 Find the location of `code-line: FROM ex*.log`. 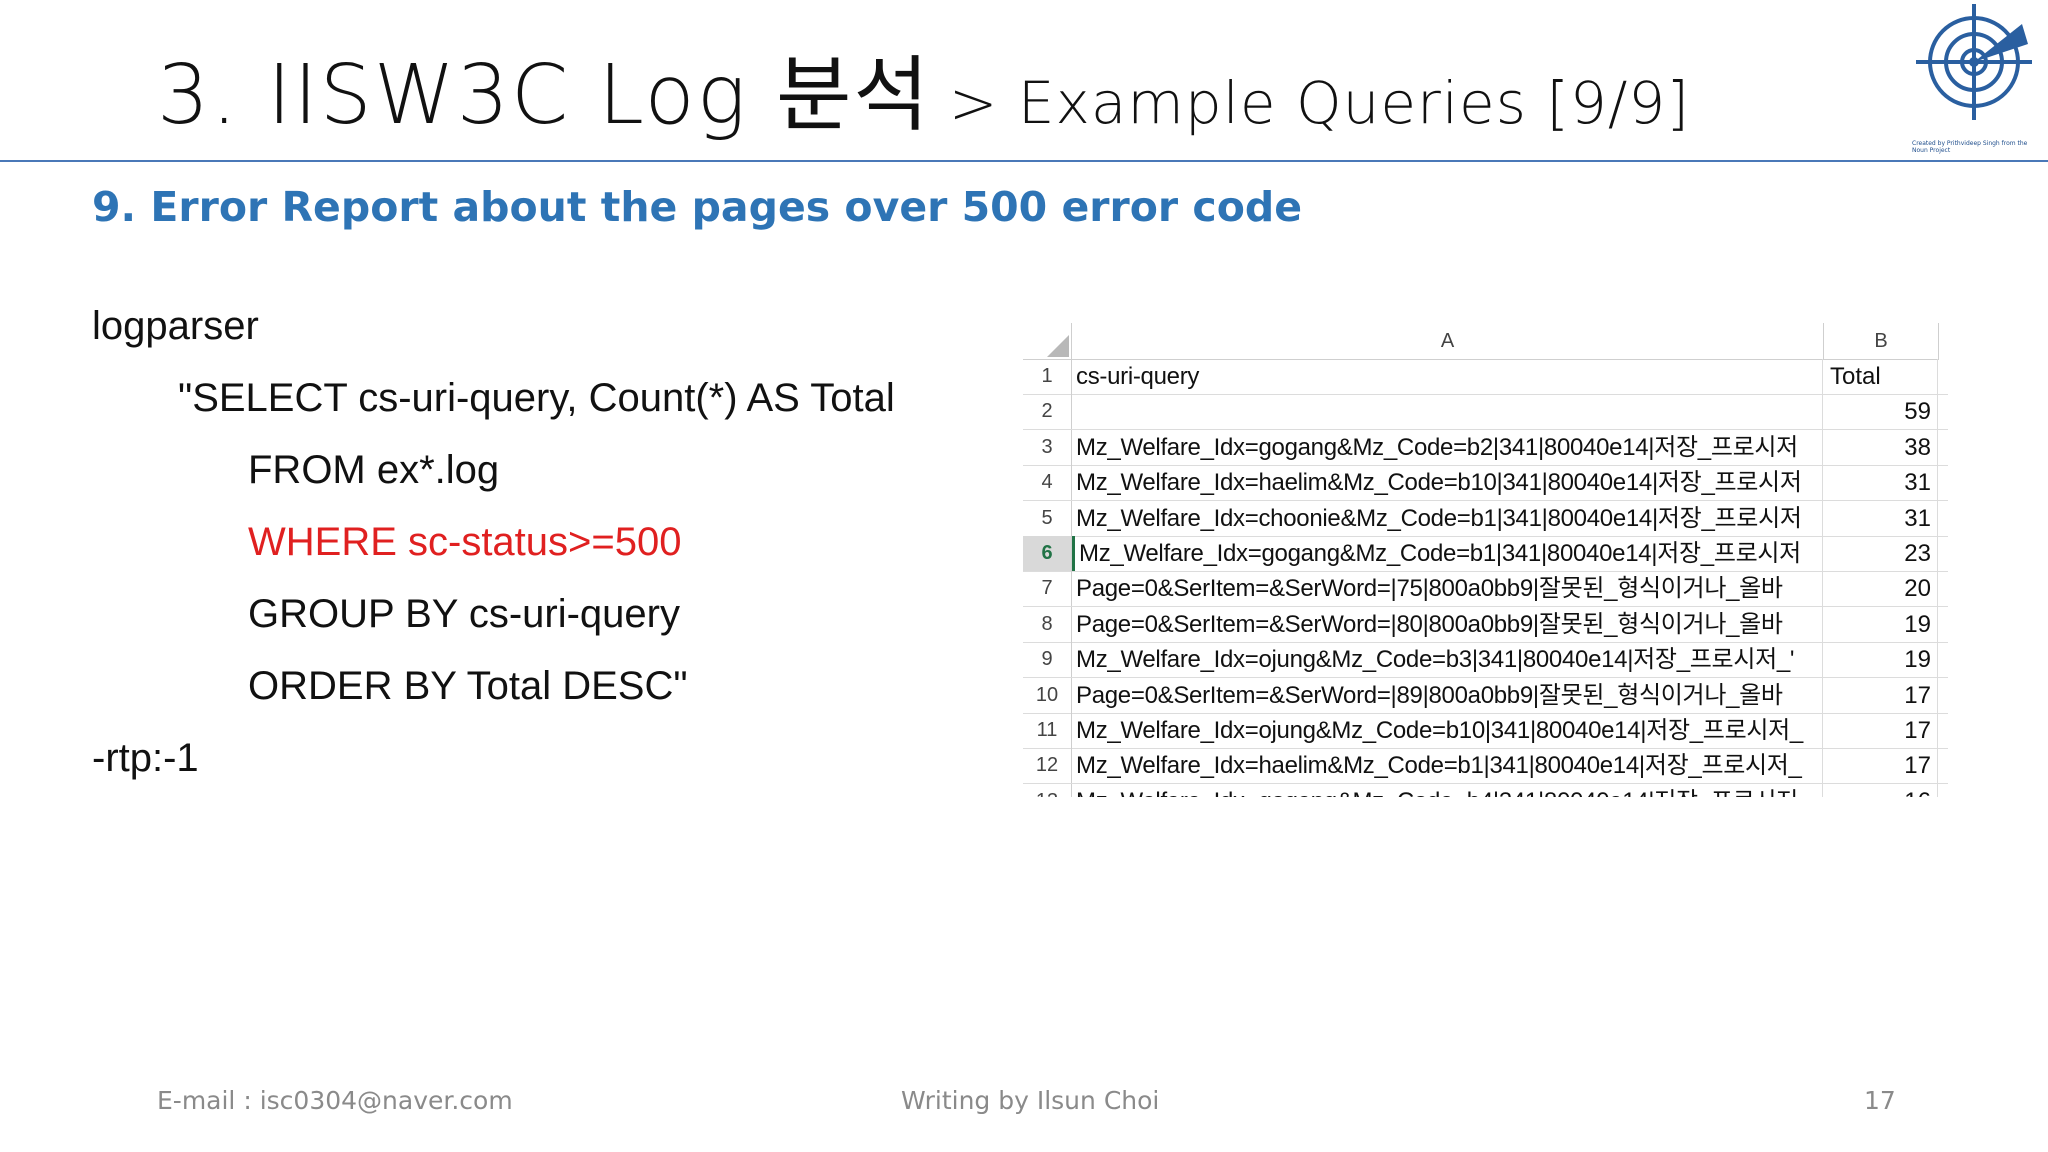

code-line: FROM ex*.log is located at coordinates (374, 470).